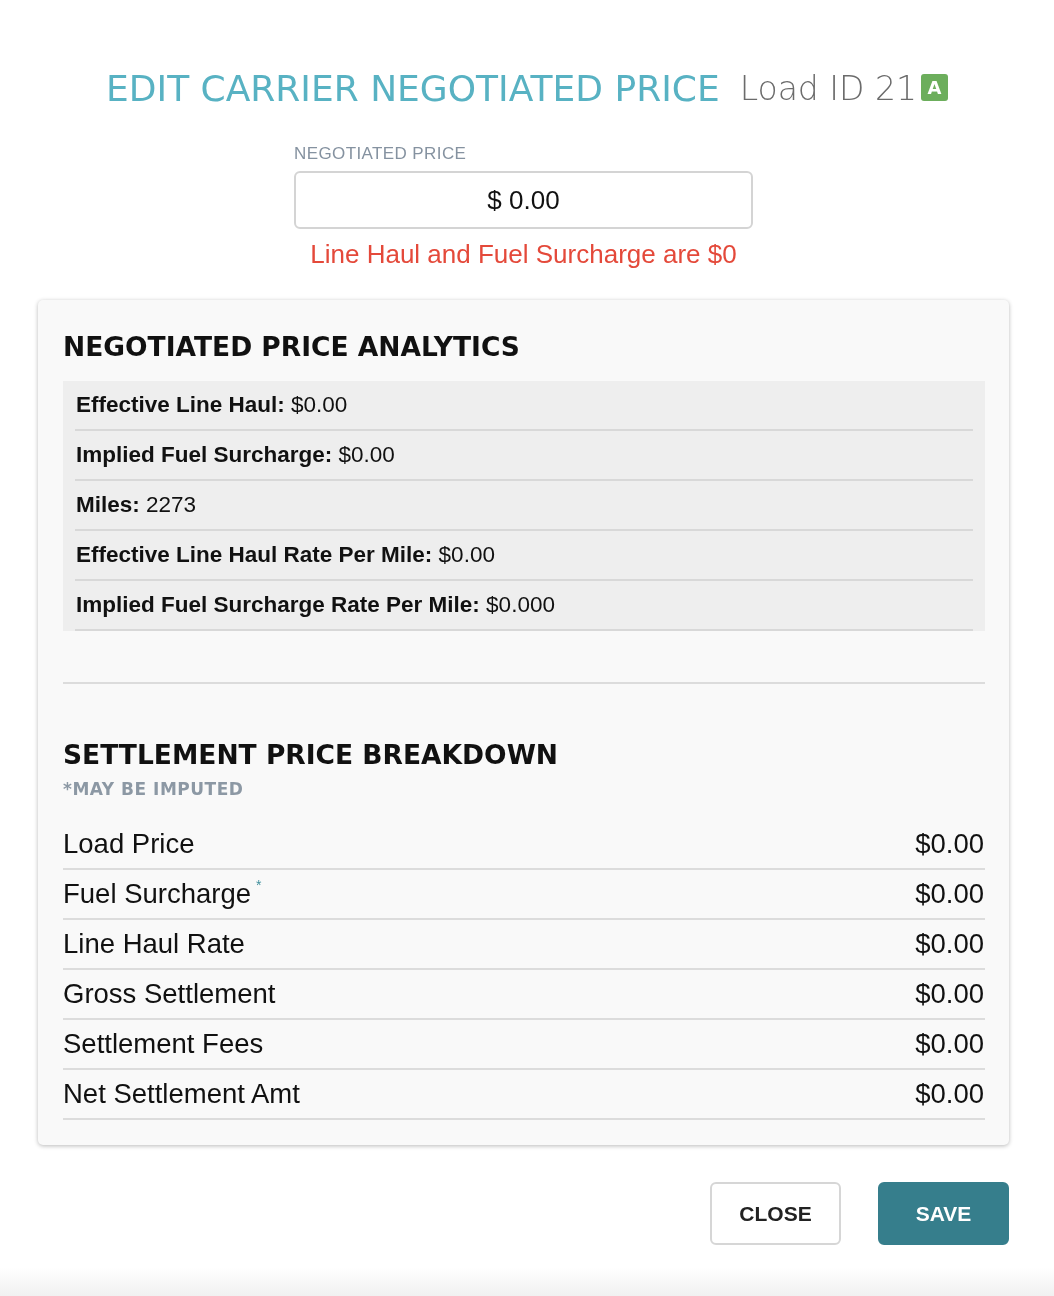 The height and width of the screenshot is (1296, 1054). I want to click on close-button: CLOSE, so click(775, 1213).